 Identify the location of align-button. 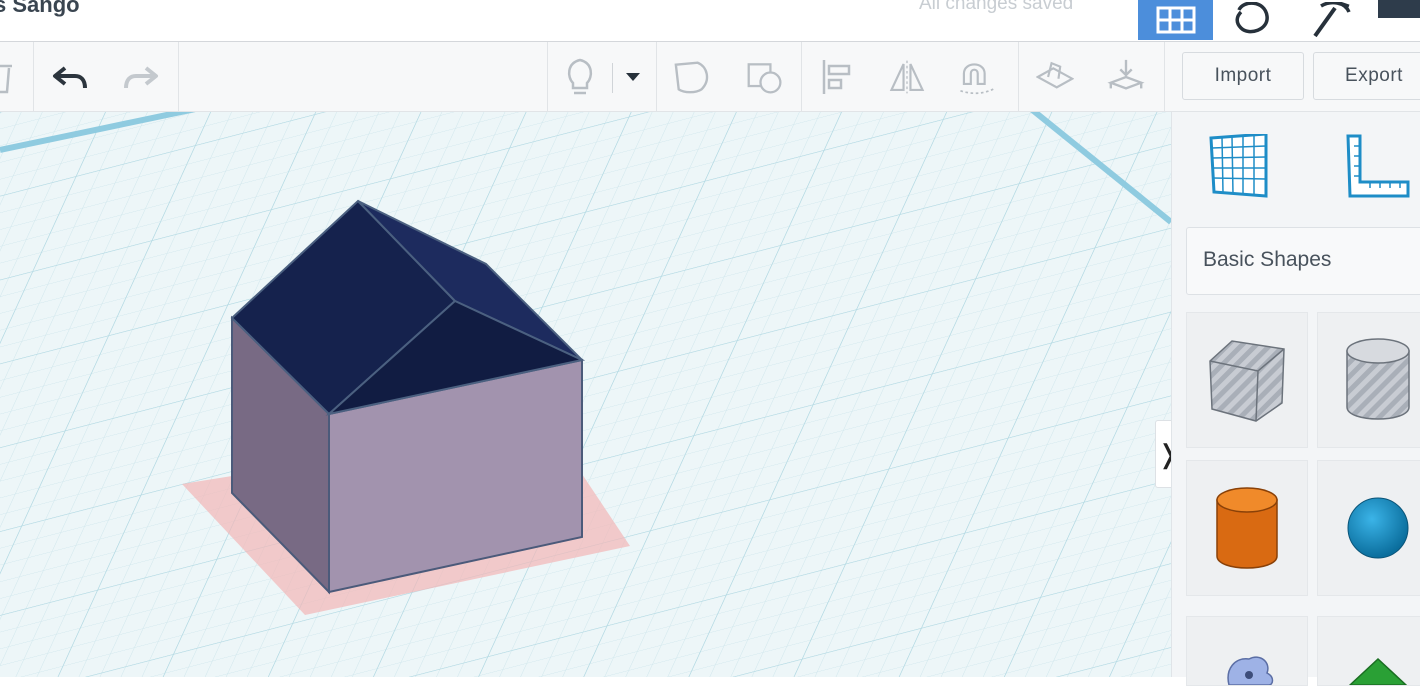
(837, 77).